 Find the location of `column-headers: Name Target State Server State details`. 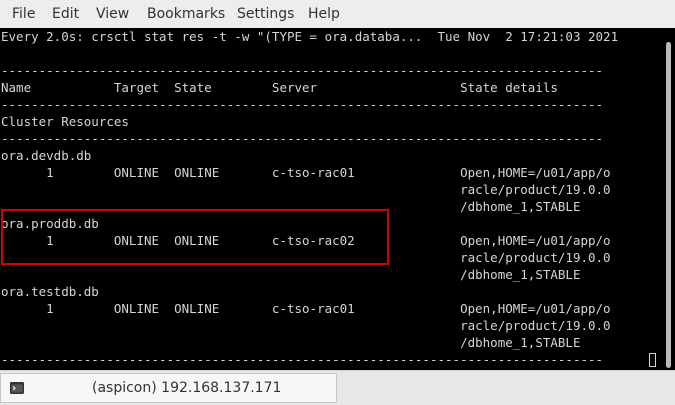

column-headers: Name Target State Server State details is located at coordinates (279, 87).